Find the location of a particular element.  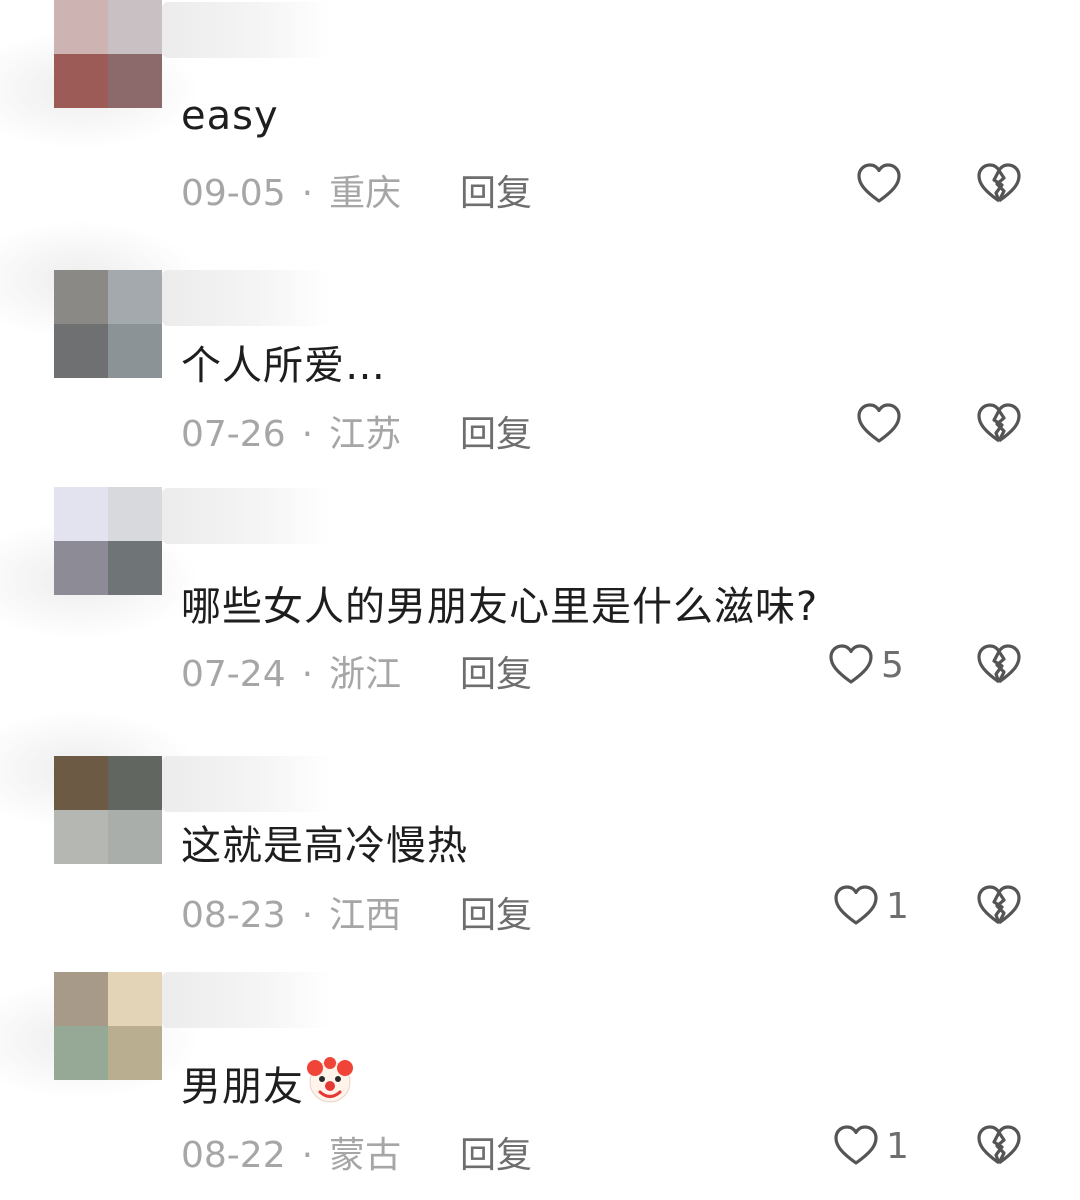

comment-text: 男朋友 is located at coordinates (268, 1083).